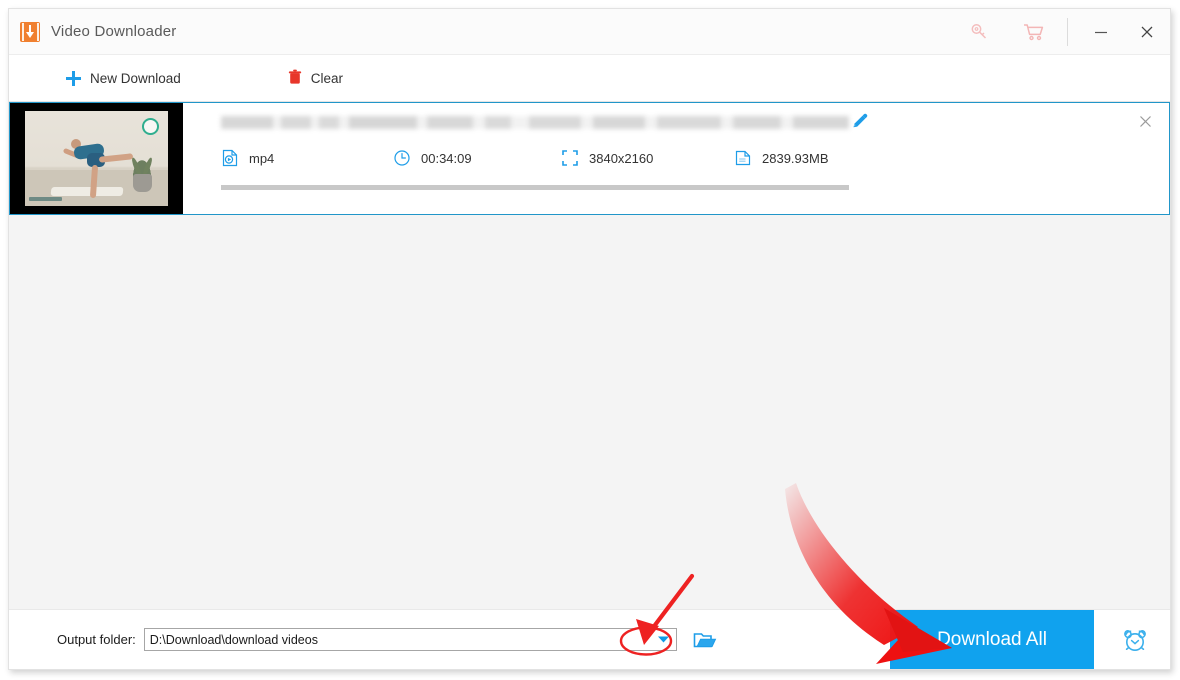  Describe the element at coordinates (327, 78) in the screenshot. I see `clear-label: Clear` at that location.